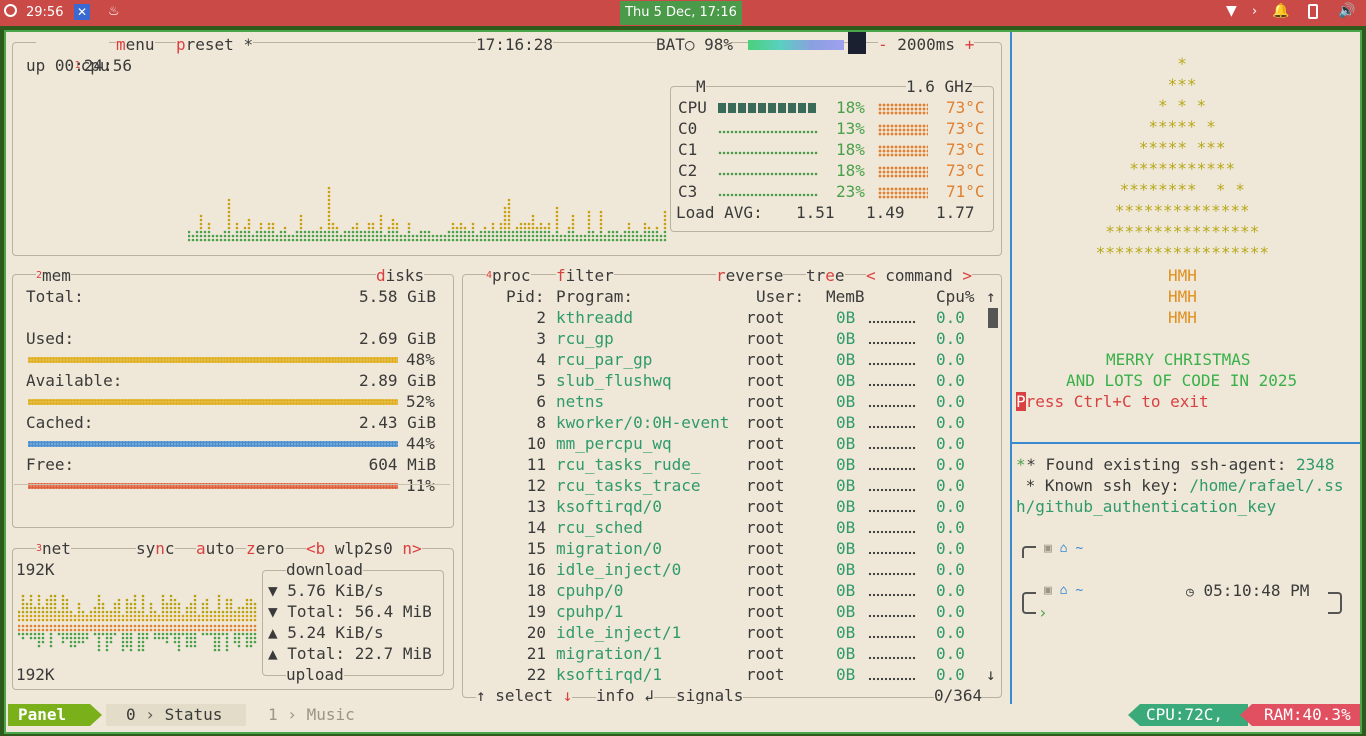  What do you see at coordinates (364, 548) in the screenshot?
I see `interface-selector: <b wlp2s0 n>` at bounding box center [364, 548].